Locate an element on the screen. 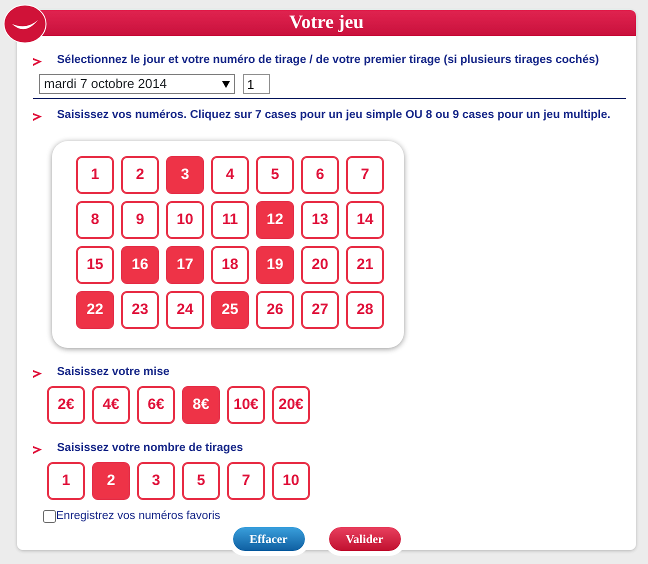 The image size is (648, 564). number-box: 18 is located at coordinates (230, 265).